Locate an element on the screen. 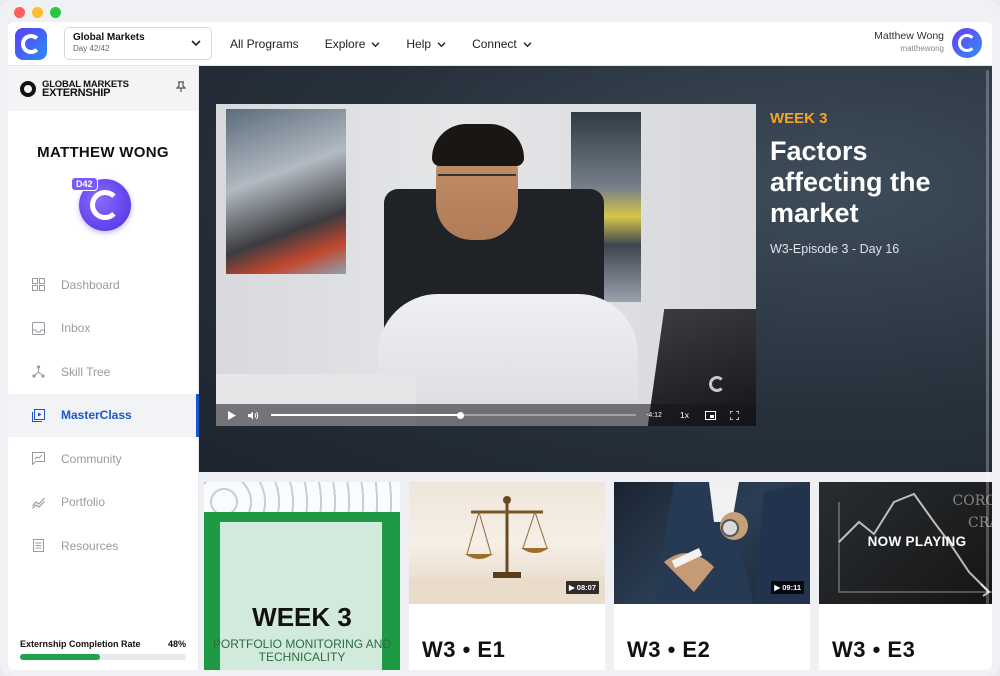 The image size is (1000, 676). completion-rate: Externship Completion Rate 48% is located at coordinates (103, 649).